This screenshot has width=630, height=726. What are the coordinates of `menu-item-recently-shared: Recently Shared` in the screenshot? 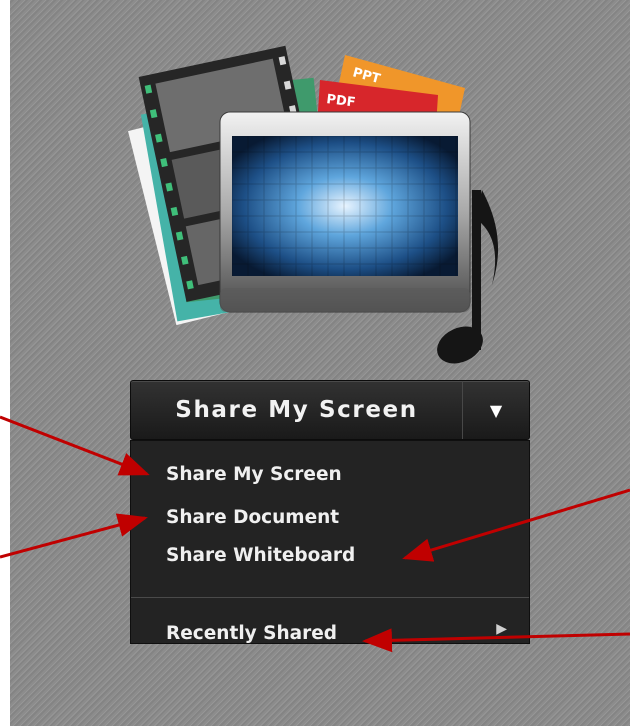 It's located at (251, 633).